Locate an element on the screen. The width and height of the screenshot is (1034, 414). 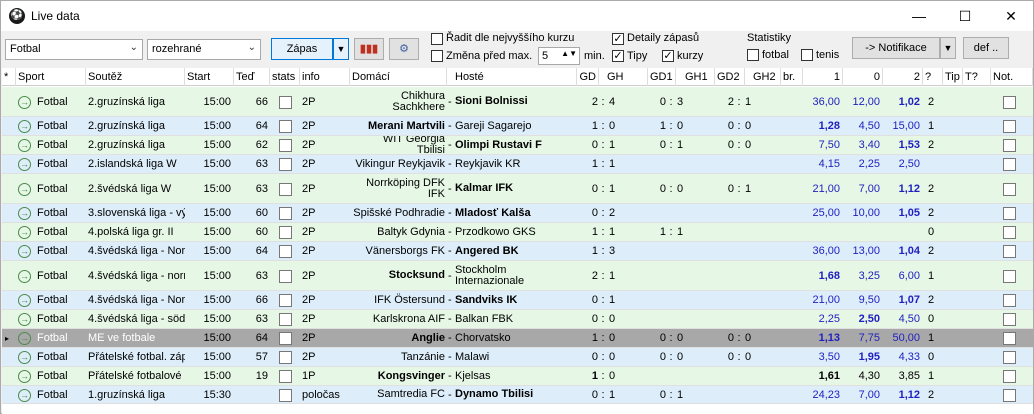
notifikace-dropdown-button: ▼ is located at coordinates (948, 48).